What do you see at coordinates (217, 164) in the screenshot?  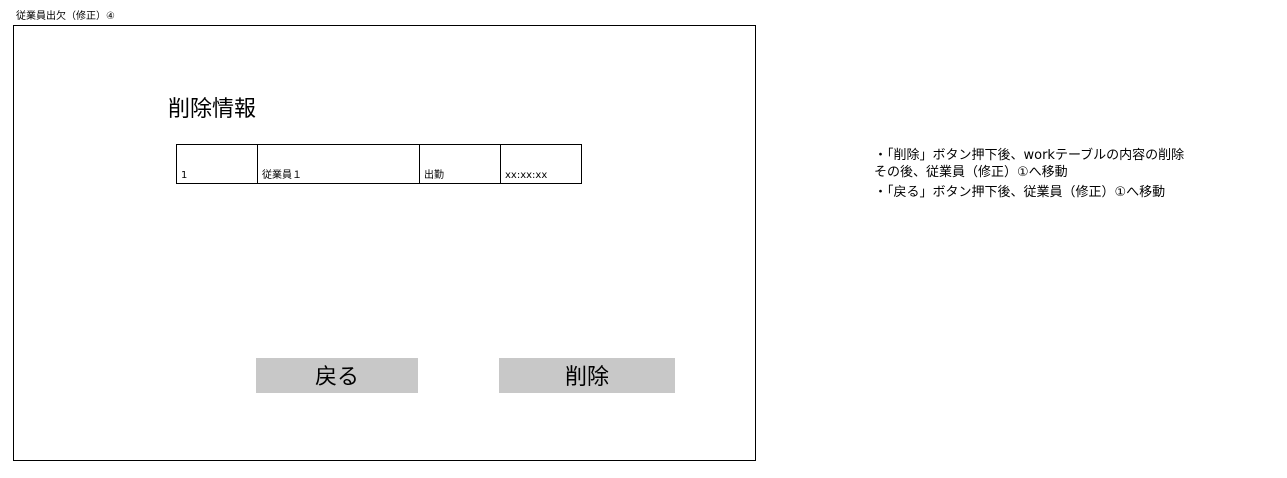 I see `cell-number: 1` at bounding box center [217, 164].